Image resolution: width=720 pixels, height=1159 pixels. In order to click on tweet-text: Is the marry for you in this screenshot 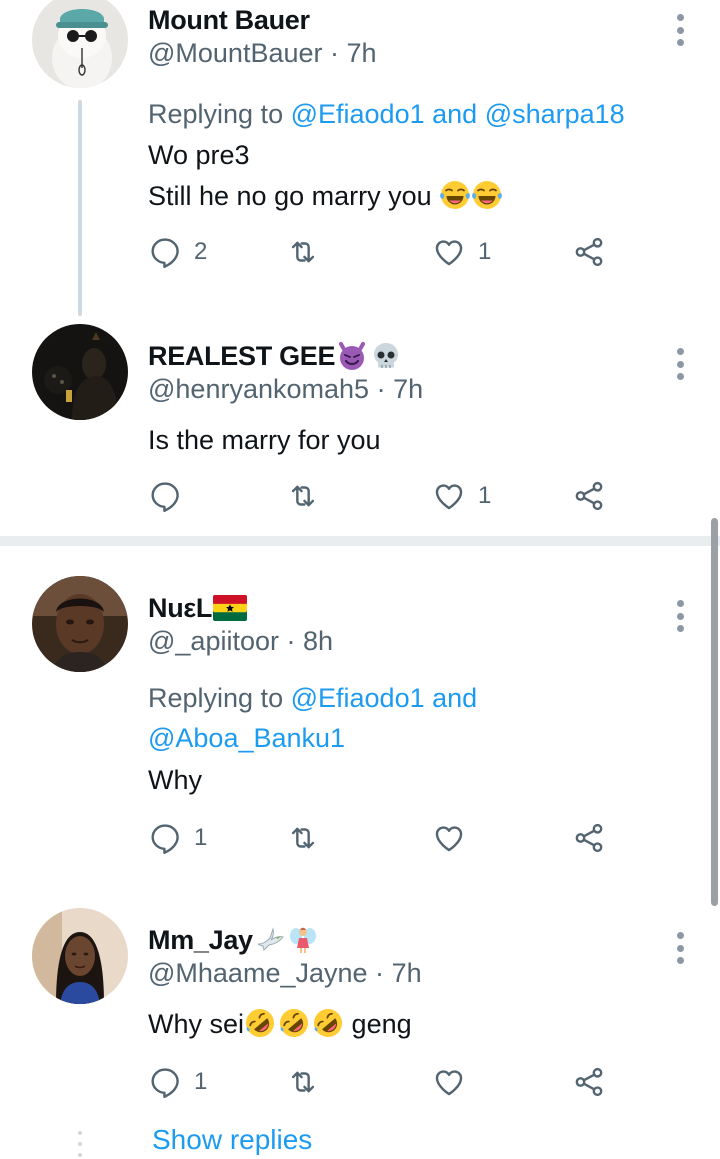, I will do `click(264, 440)`.